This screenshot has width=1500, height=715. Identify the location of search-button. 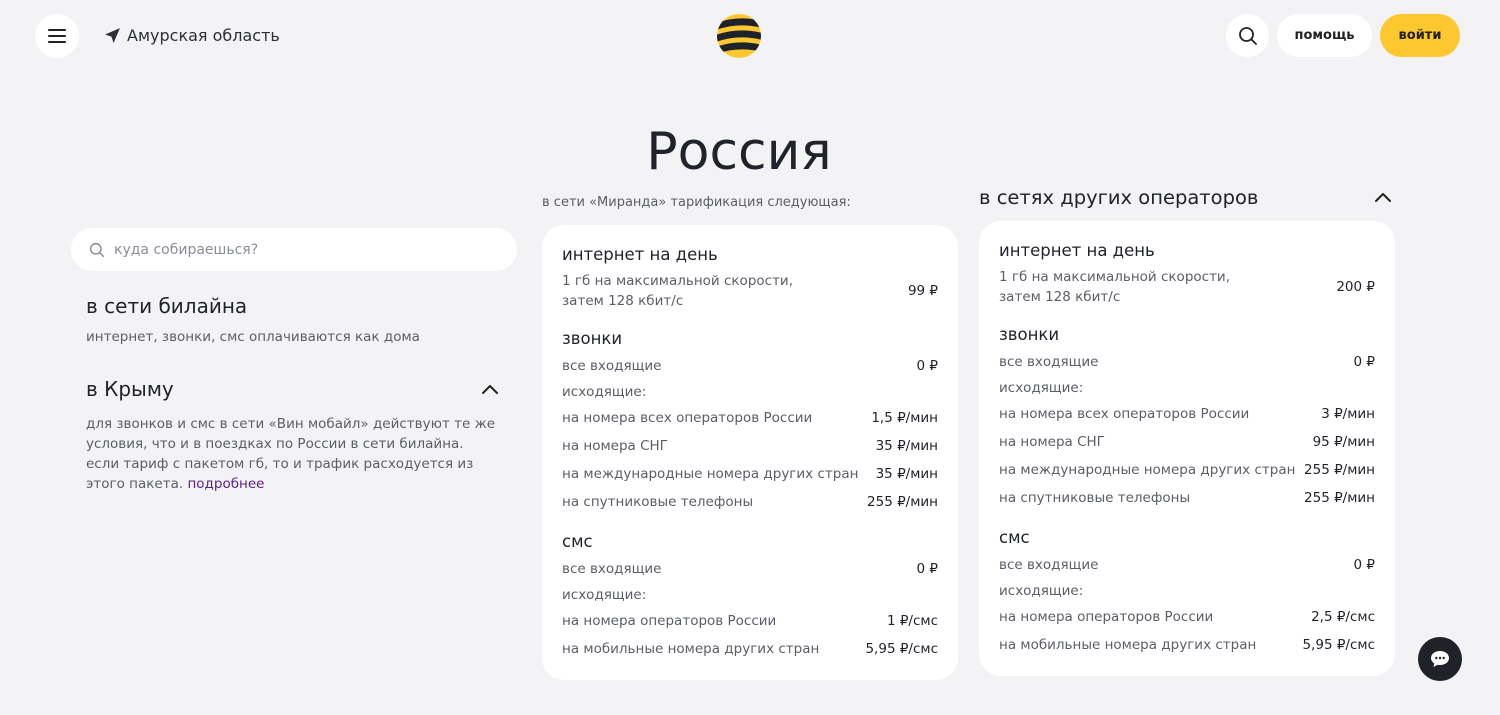
(1247, 35).